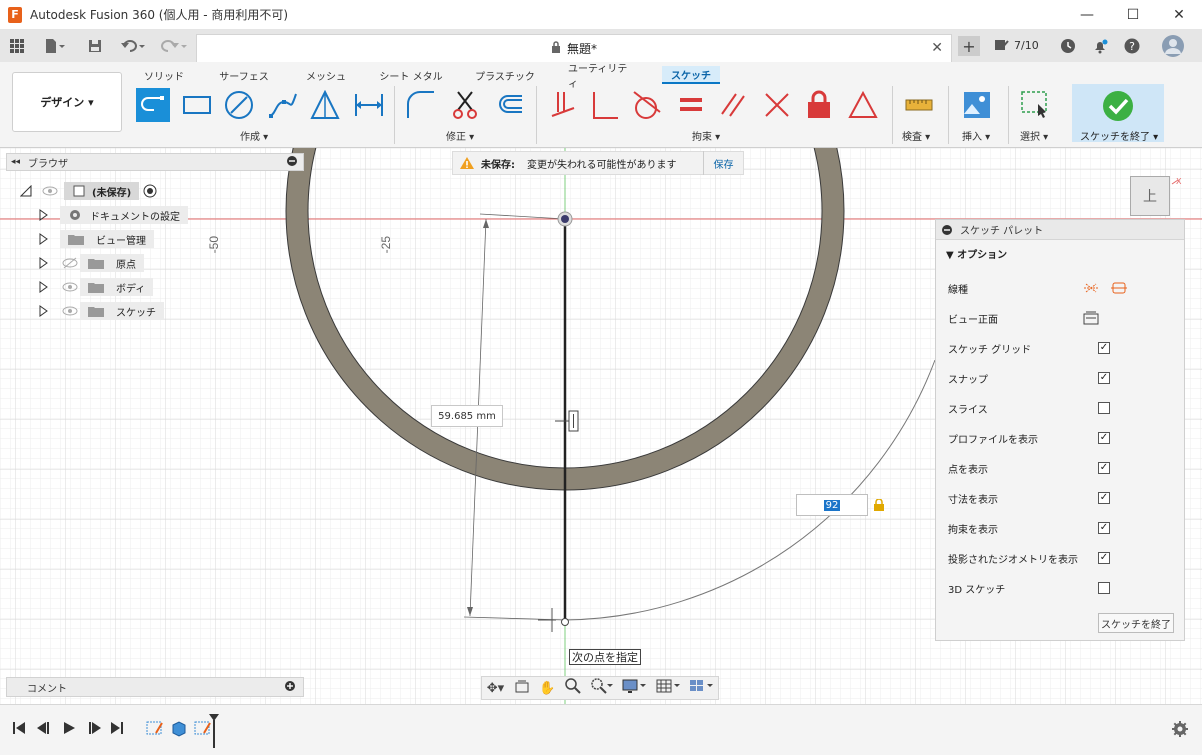 This screenshot has width=1202, height=755. What do you see at coordinates (1104, 378) in the screenshot?
I see `snap-checkbox: ✓` at bounding box center [1104, 378].